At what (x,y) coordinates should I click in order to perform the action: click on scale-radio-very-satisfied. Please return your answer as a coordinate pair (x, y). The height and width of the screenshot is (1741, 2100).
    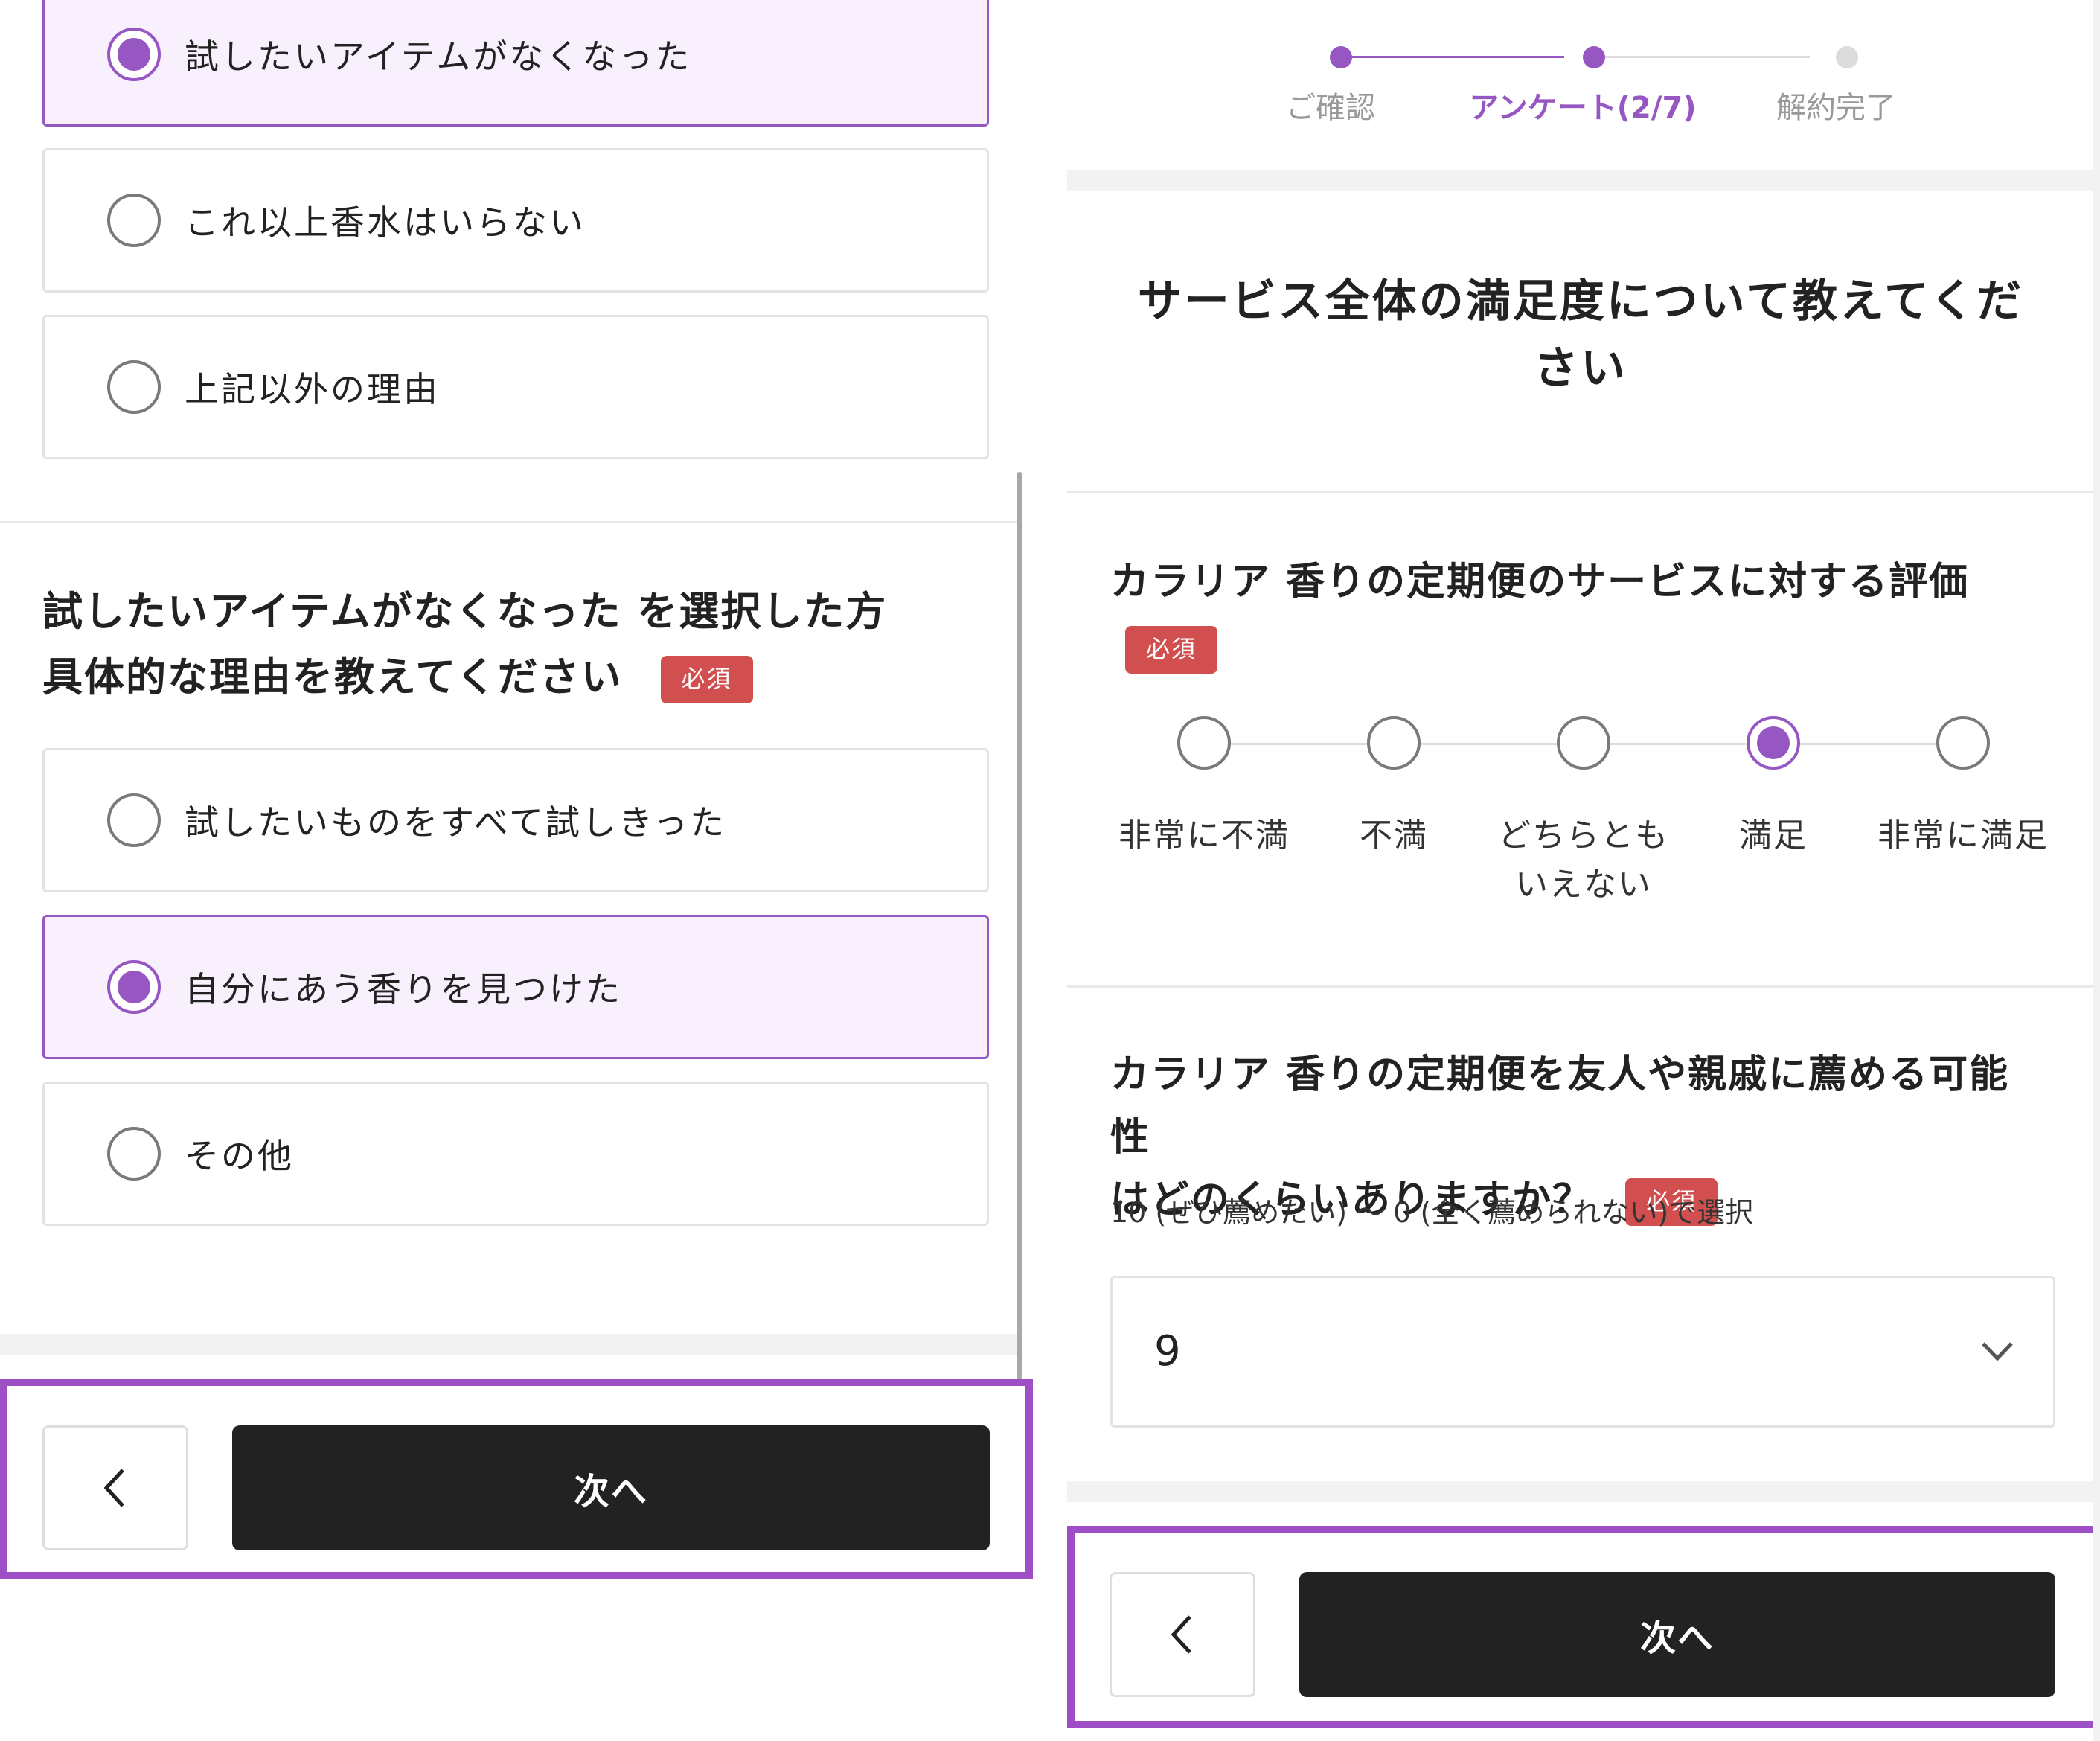
    Looking at the image, I should click on (1963, 743).